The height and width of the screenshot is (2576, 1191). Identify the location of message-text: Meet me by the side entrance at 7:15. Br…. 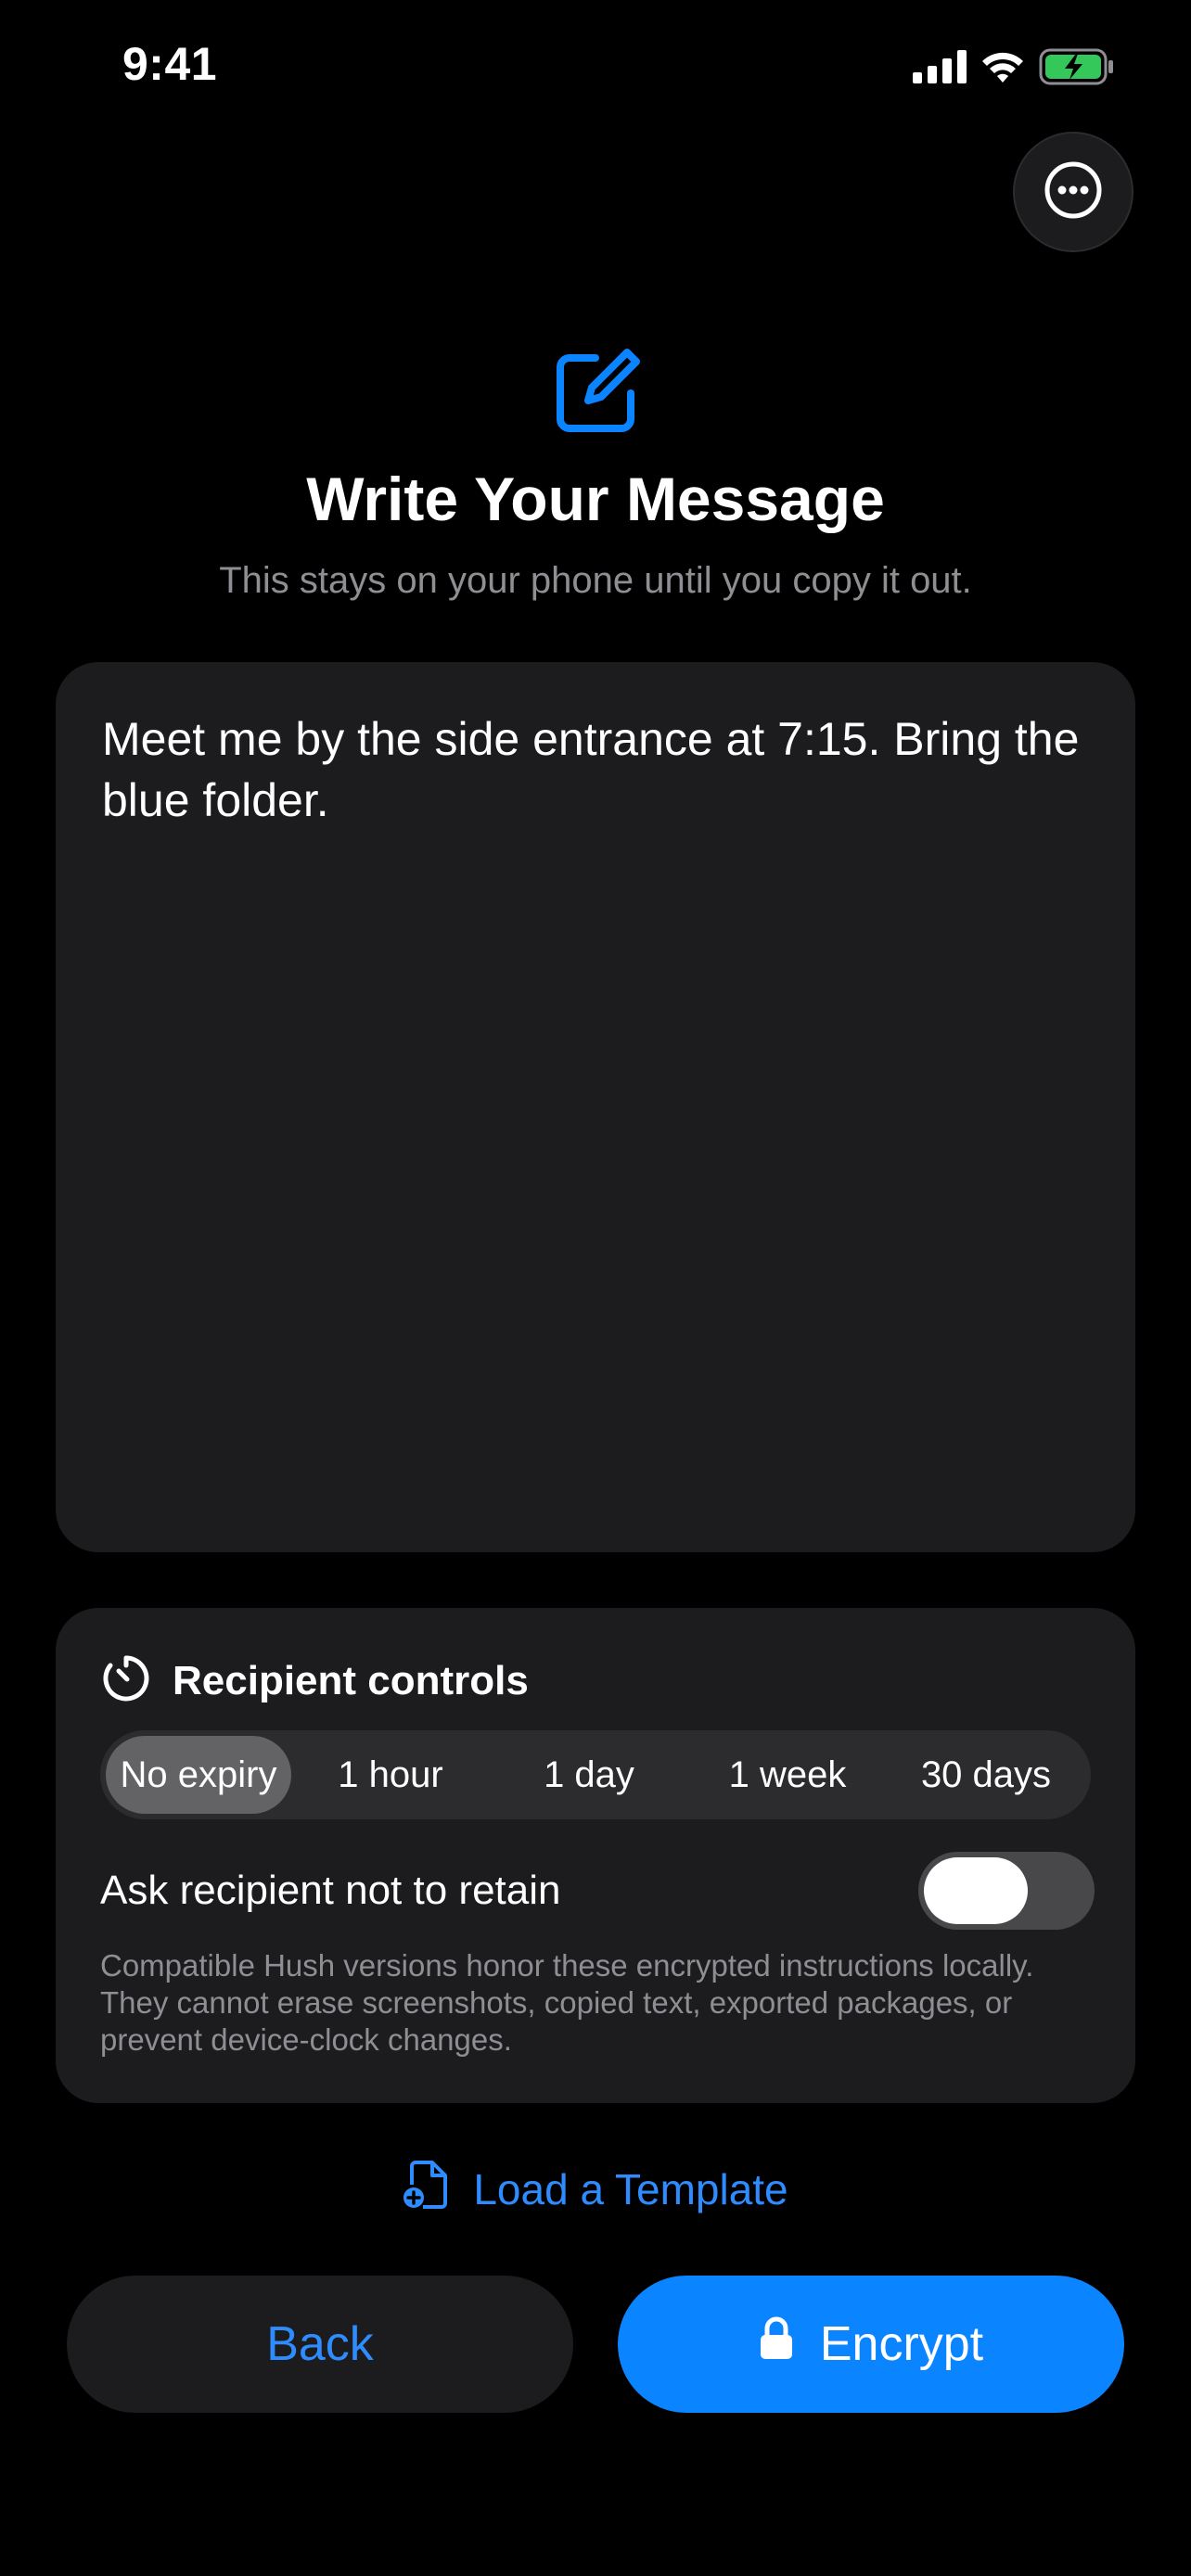
(595, 769).